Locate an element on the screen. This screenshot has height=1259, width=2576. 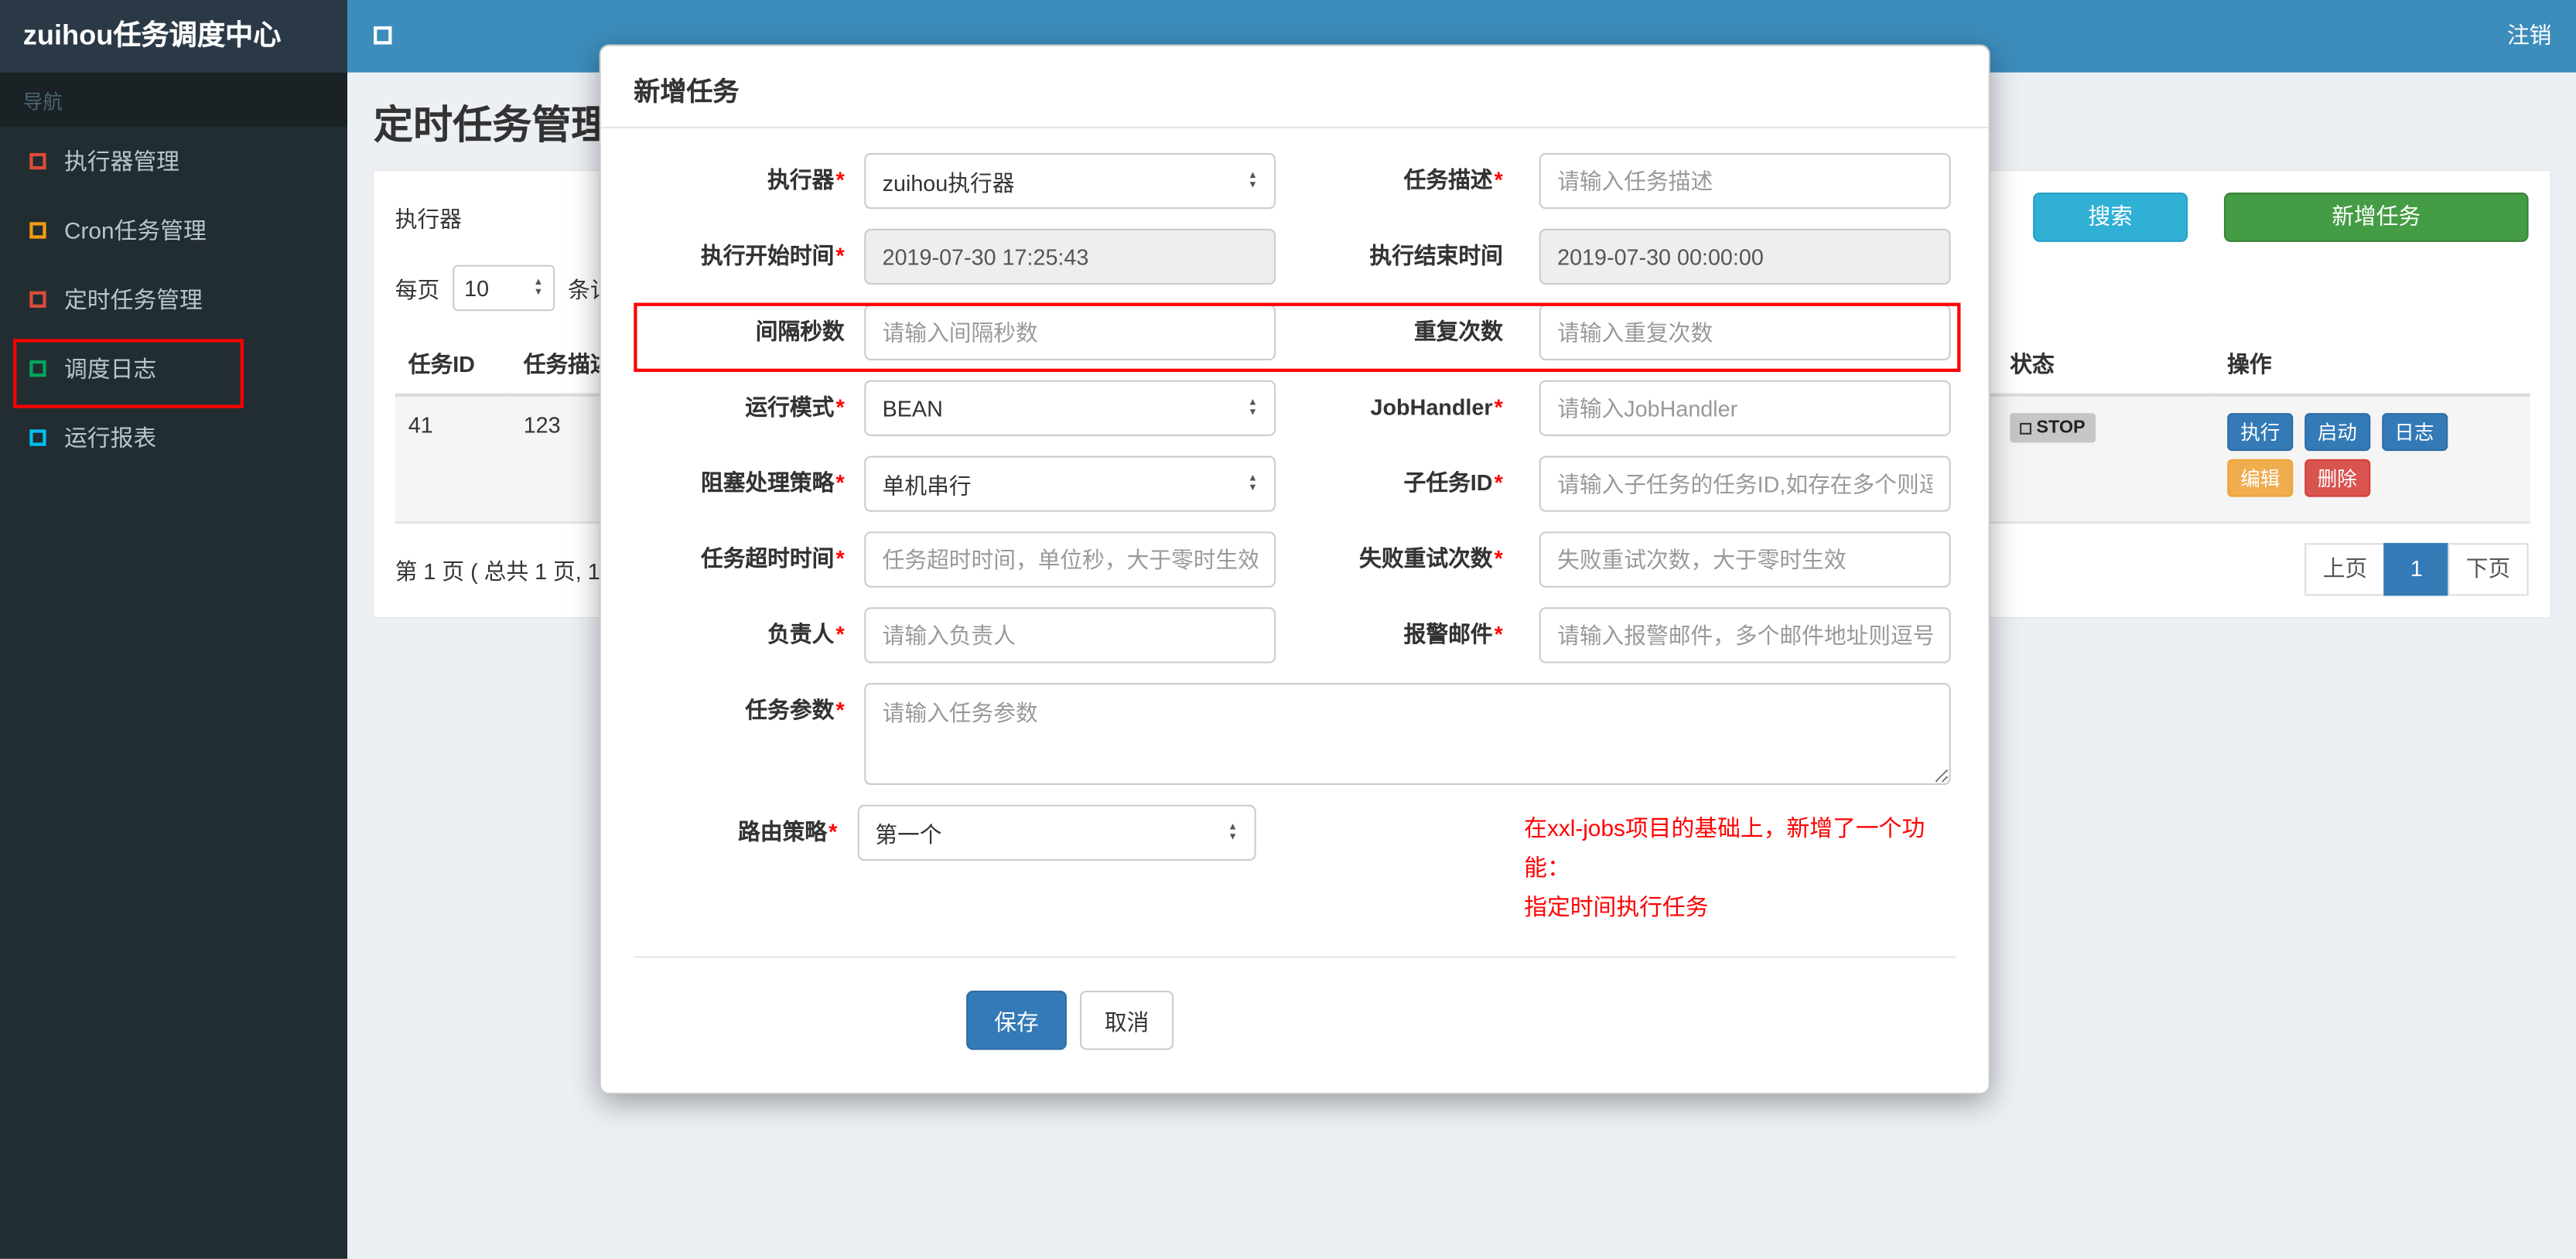
repeat-input is located at coordinates (1745, 333).